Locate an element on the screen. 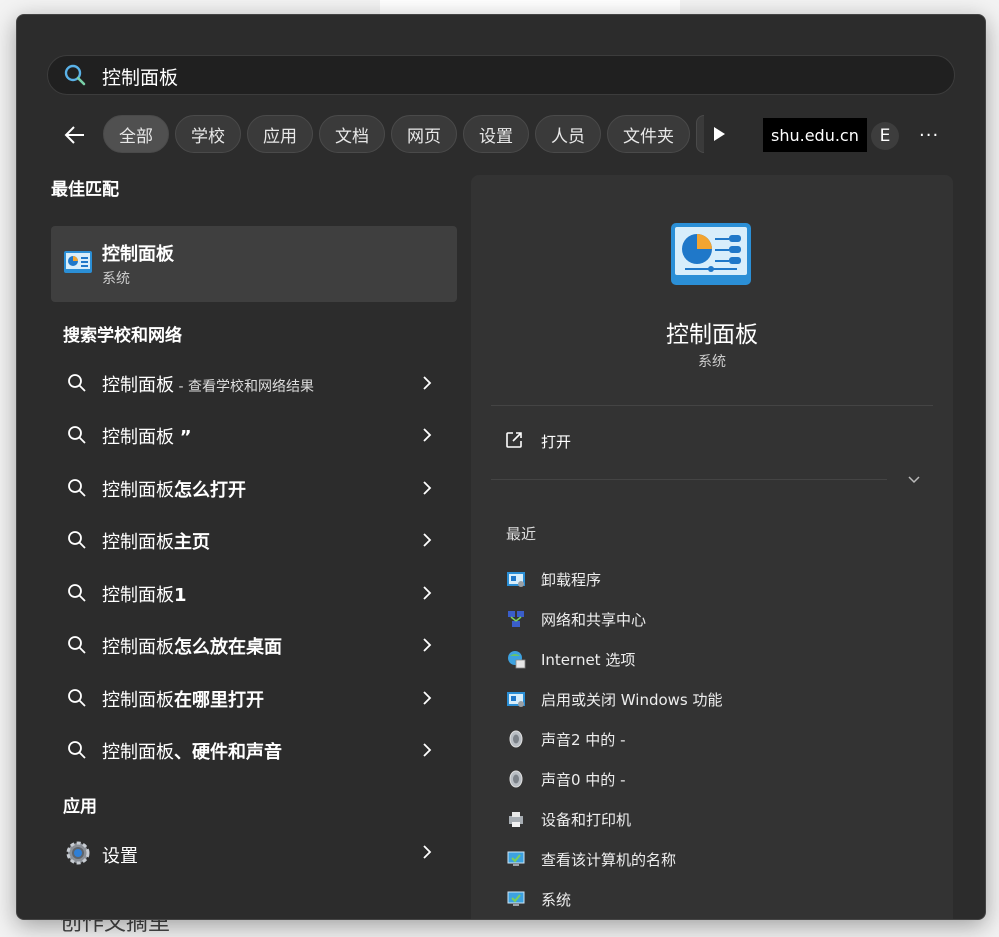 This screenshot has height=937, width=999. chip-folders: 文件夹 is located at coordinates (648, 134).